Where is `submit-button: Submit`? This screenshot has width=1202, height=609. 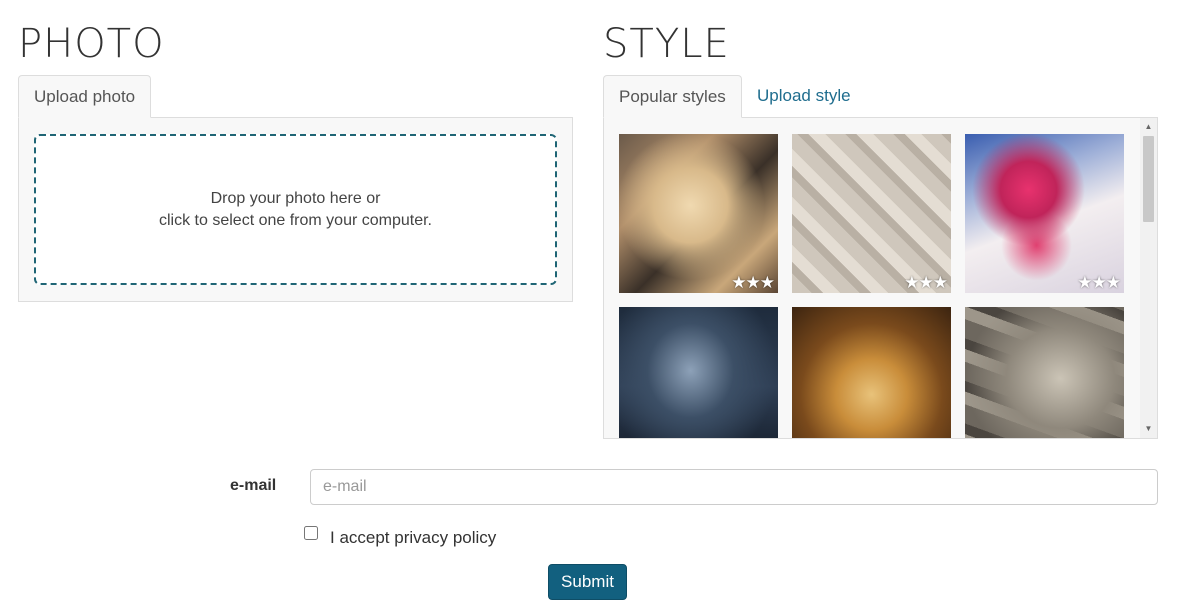
submit-button: Submit is located at coordinates (587, 582).